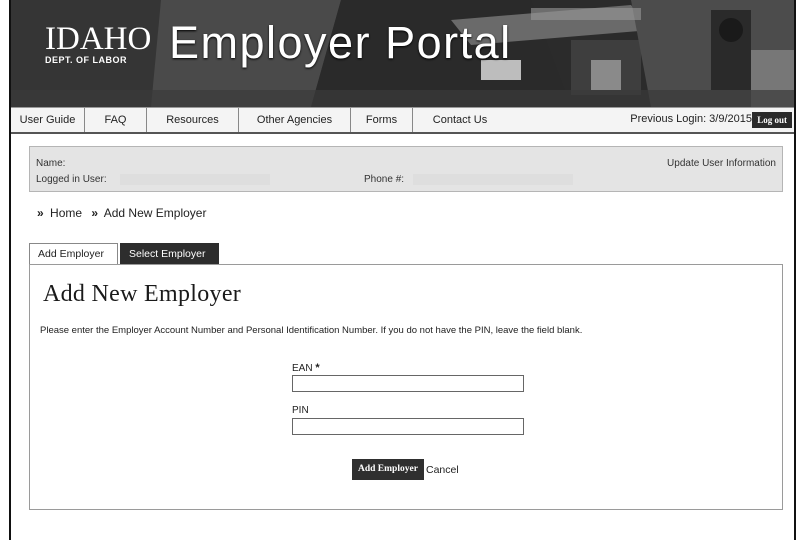 The image size is (805, 540). I want to click on breadcrumb-home: Home, so click(66, 213).